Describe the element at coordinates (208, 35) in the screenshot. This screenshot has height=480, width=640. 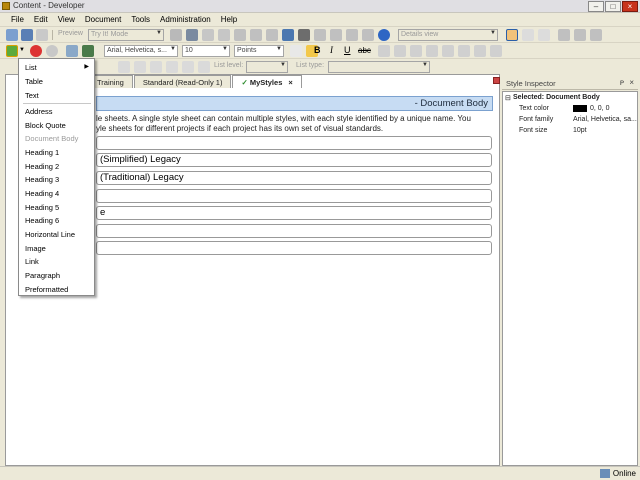
I see `copy-icon` at that location.